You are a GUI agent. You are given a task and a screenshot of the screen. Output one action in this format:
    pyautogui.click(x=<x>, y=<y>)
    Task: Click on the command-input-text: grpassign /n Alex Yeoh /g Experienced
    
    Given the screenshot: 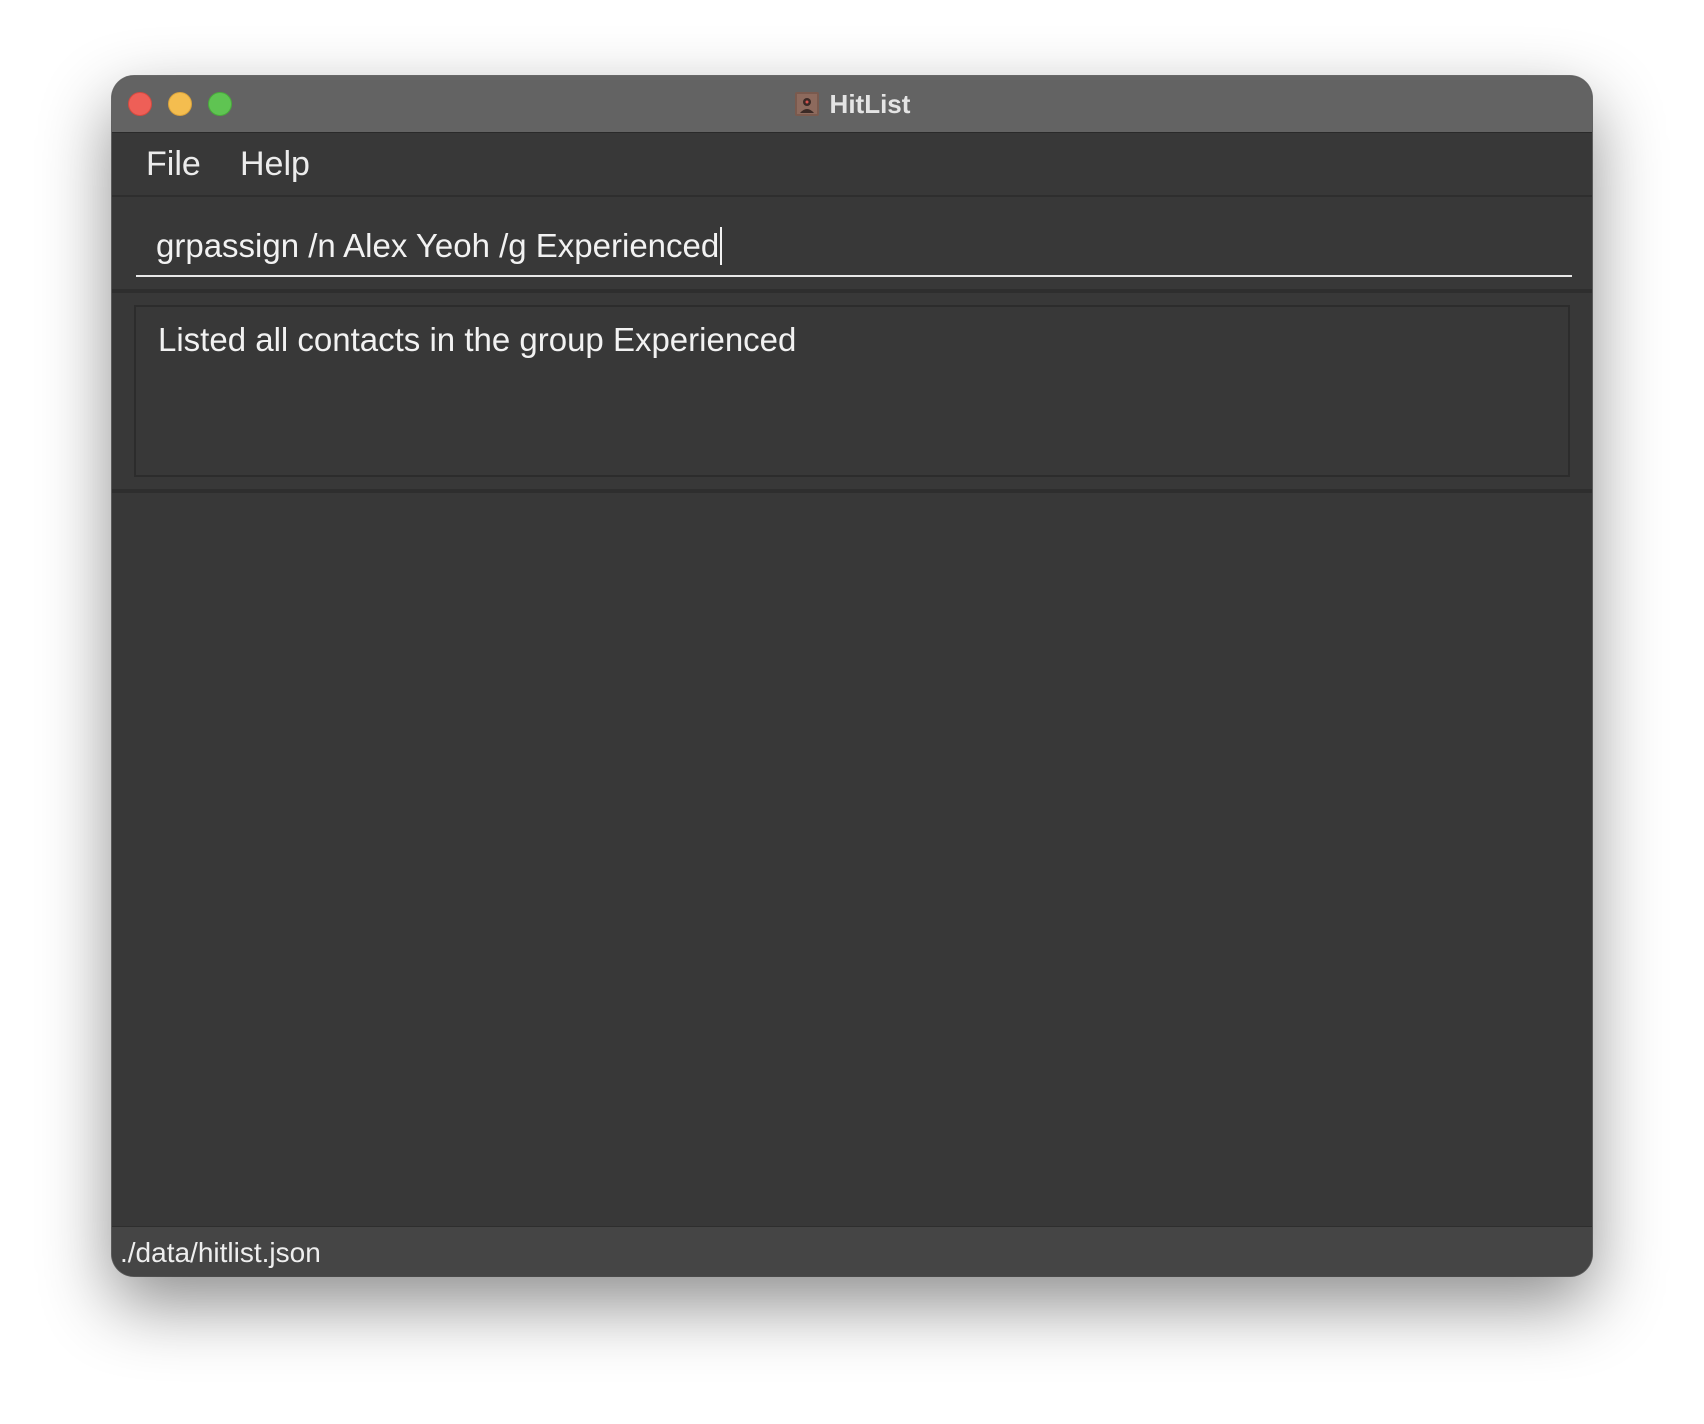 What is the action you would take?
    pyautogui.click(x=439, y=246)
    